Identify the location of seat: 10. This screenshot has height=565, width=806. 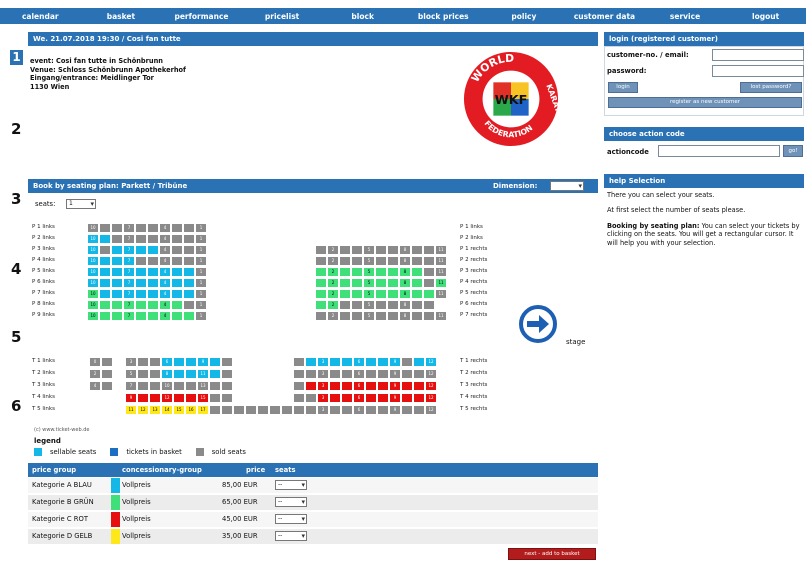
(93, 228).